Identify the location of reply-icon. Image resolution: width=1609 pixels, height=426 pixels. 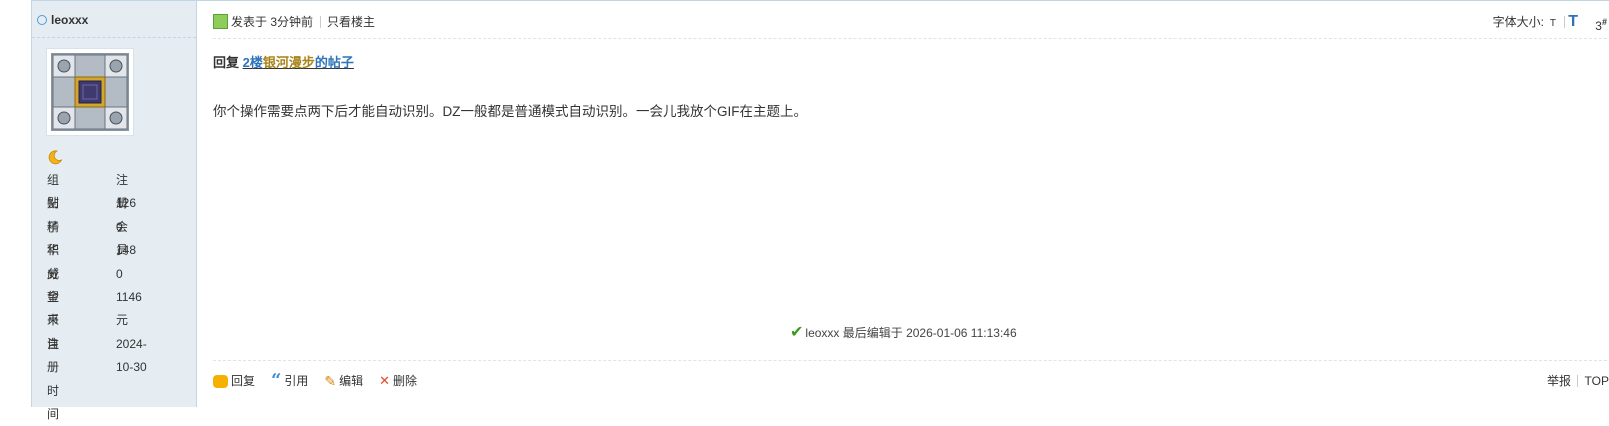
(220, 381).